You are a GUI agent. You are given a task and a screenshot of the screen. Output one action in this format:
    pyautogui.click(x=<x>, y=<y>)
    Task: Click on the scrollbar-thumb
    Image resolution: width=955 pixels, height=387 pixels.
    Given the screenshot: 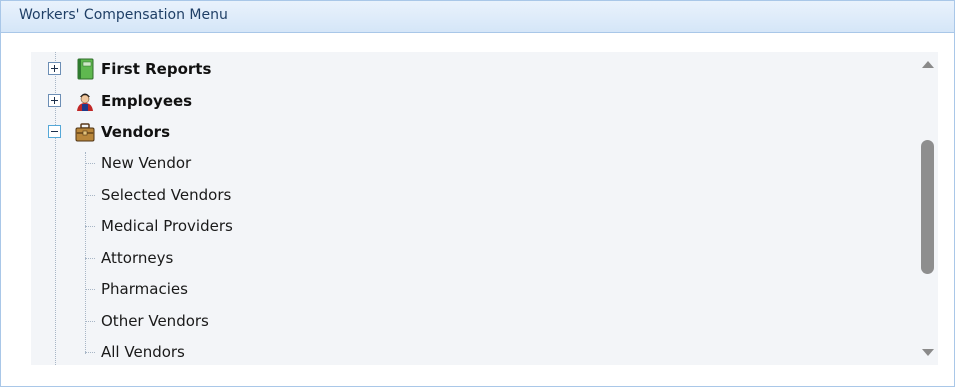 What is the action you would take?
    pyautogui.click(x=927, y=207)
    